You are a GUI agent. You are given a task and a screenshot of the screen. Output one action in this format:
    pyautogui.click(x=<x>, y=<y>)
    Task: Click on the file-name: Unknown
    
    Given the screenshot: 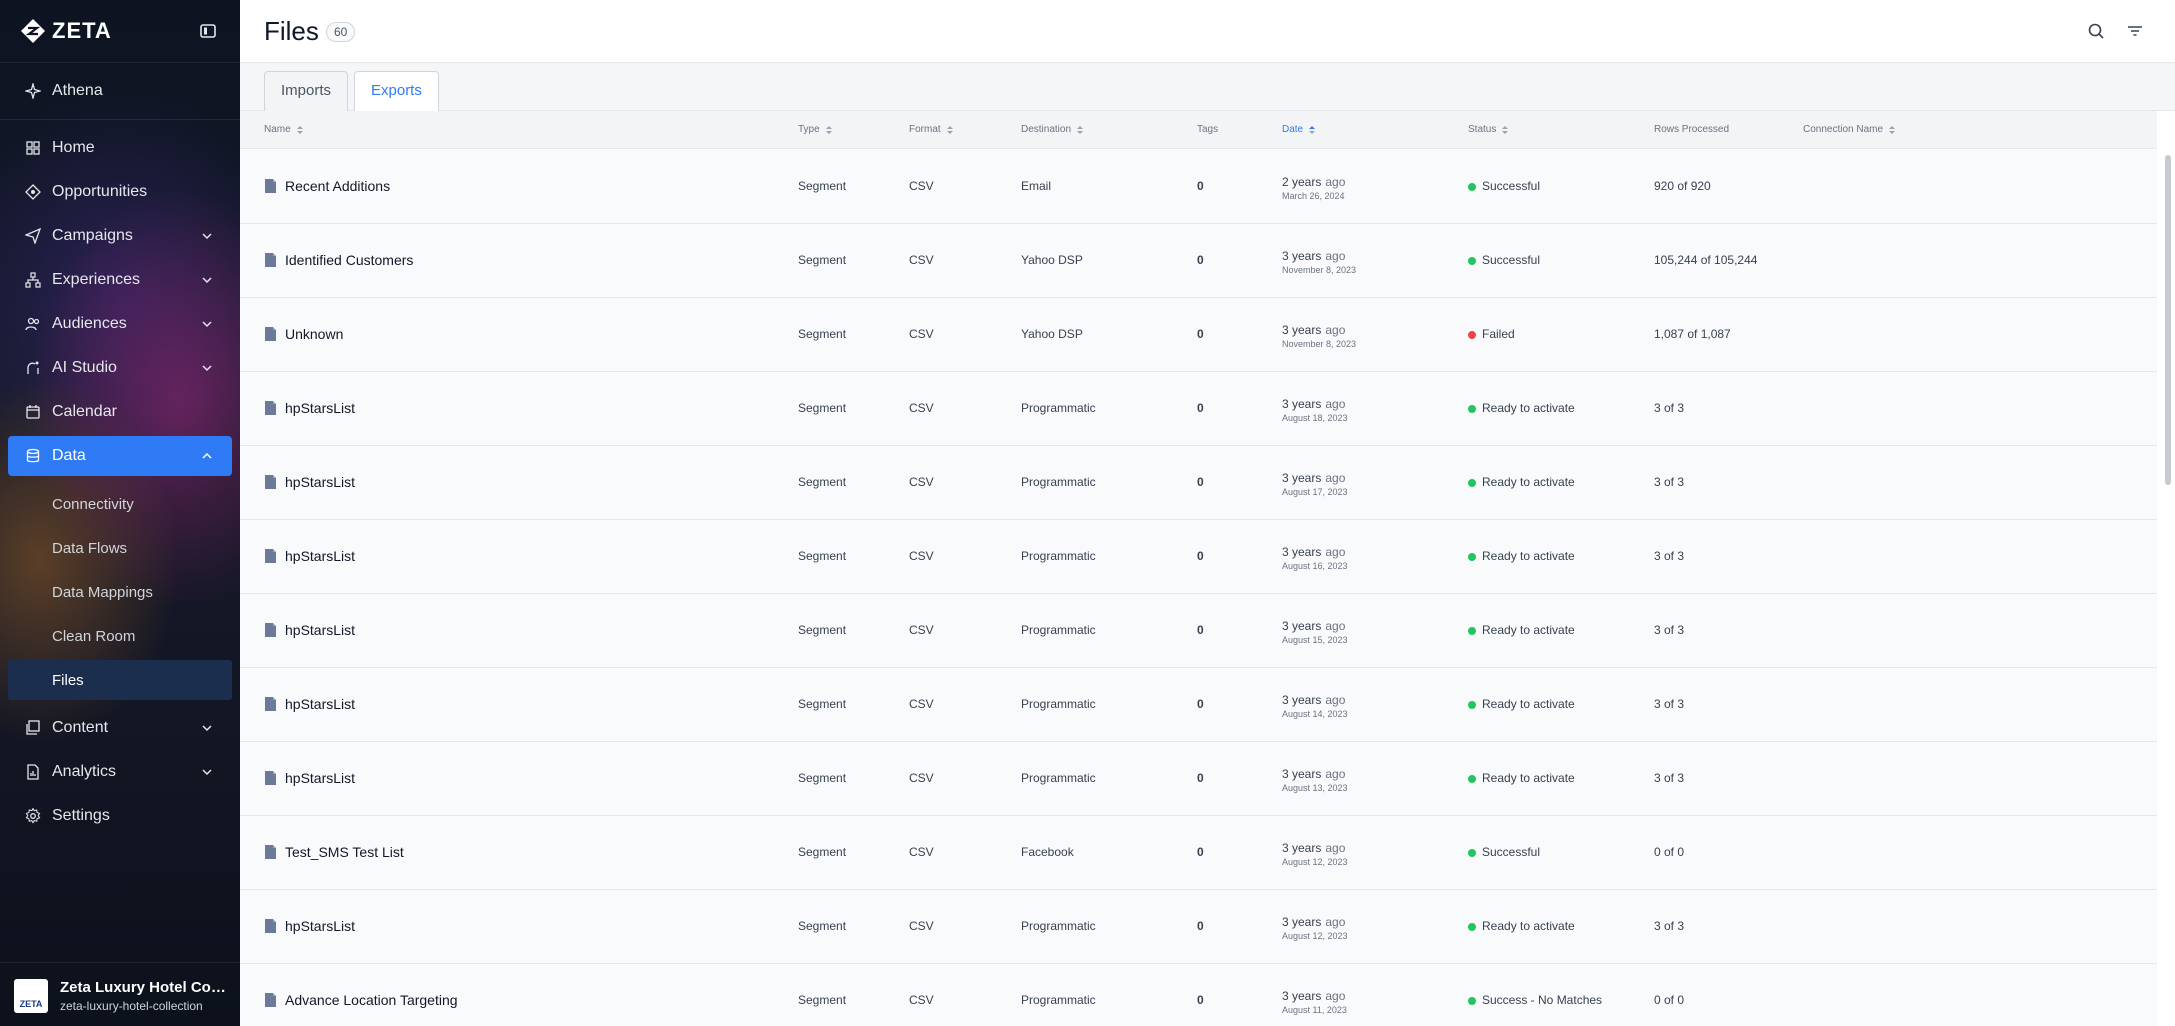 What is the action you would take?
    pyautogui.click(x=314, y=334)
    